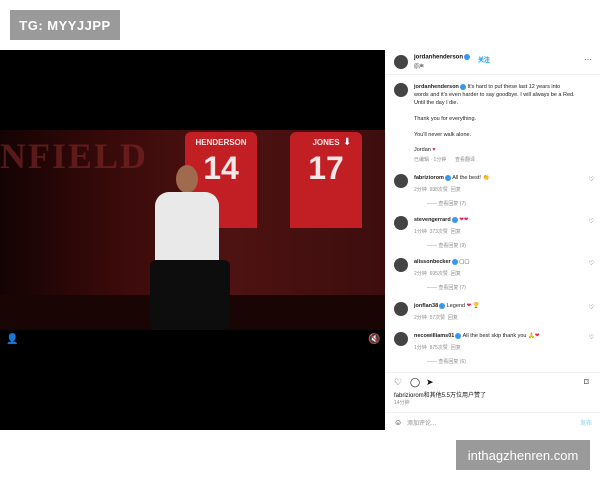 The width and height of the screenshot is (600, 480). Describe the element at coordinates (347, 142) in the screenshot. I see `tag-people-icon: ⬇` at that location.